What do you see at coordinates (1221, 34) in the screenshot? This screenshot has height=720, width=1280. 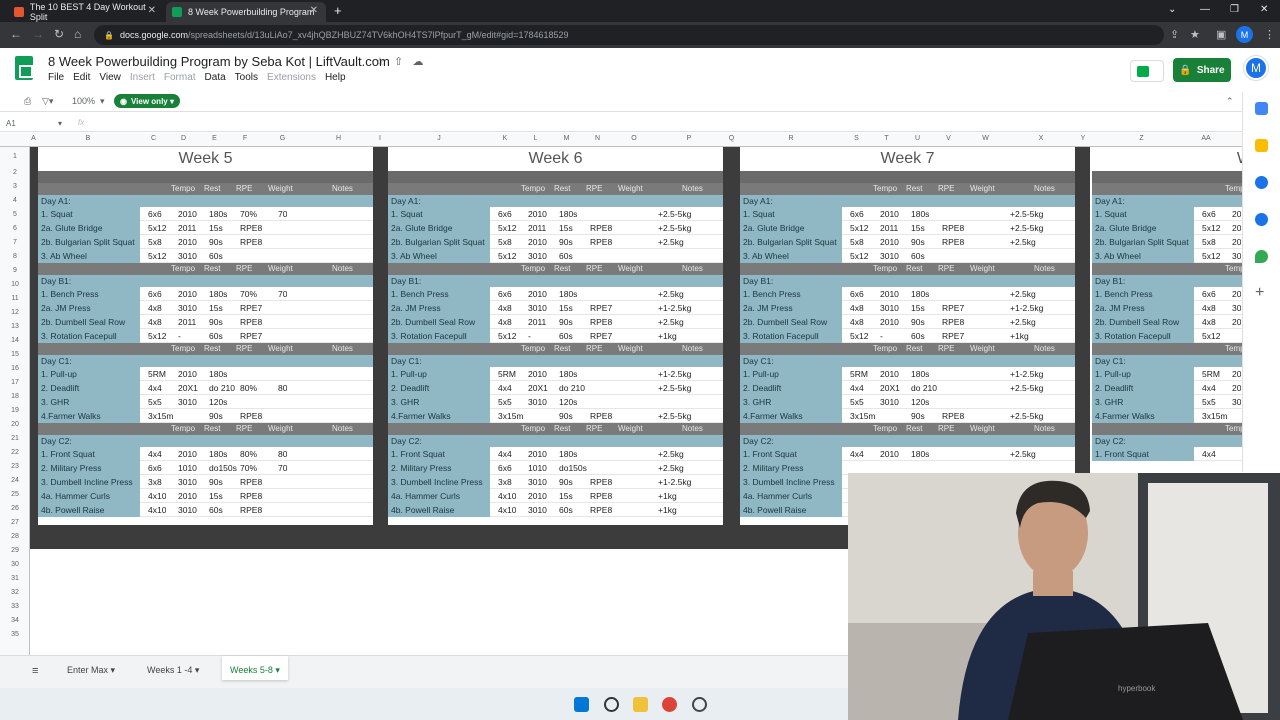 I see `sidebar-icon: ▣` at bounding box center [1221, 34].